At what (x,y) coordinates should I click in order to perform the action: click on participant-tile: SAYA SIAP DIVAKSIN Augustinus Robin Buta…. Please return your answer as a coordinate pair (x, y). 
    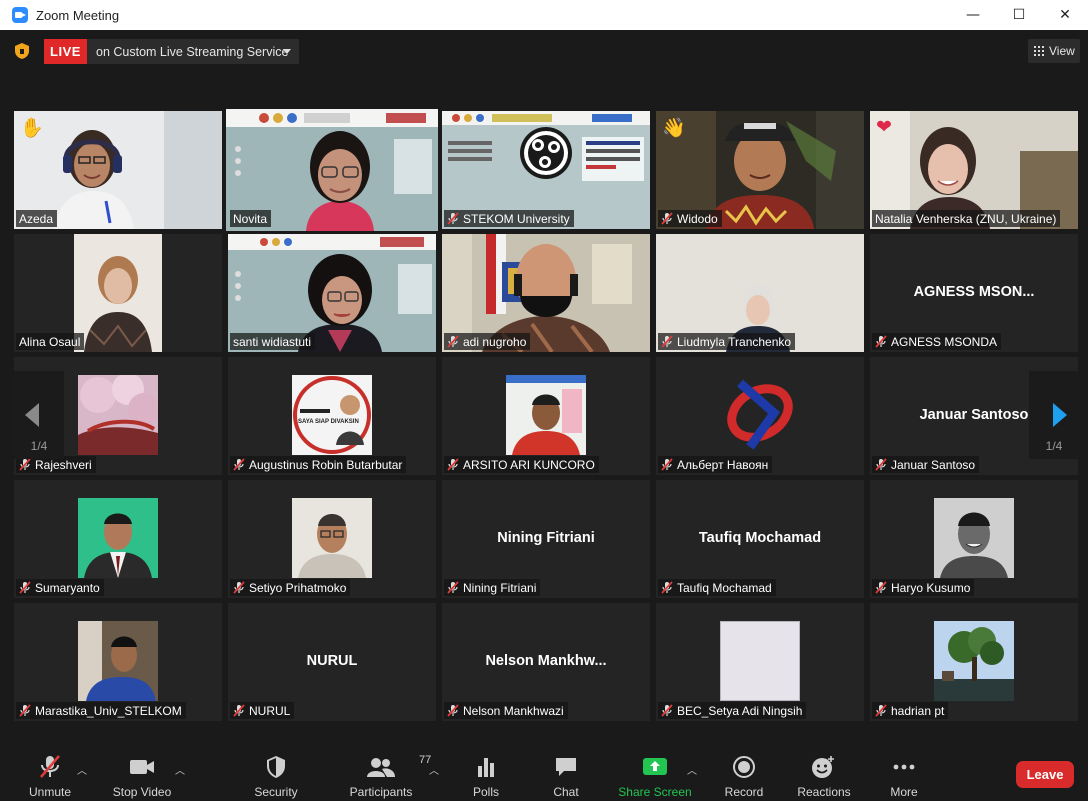
    Looking at the image, I should click on (332, 416).